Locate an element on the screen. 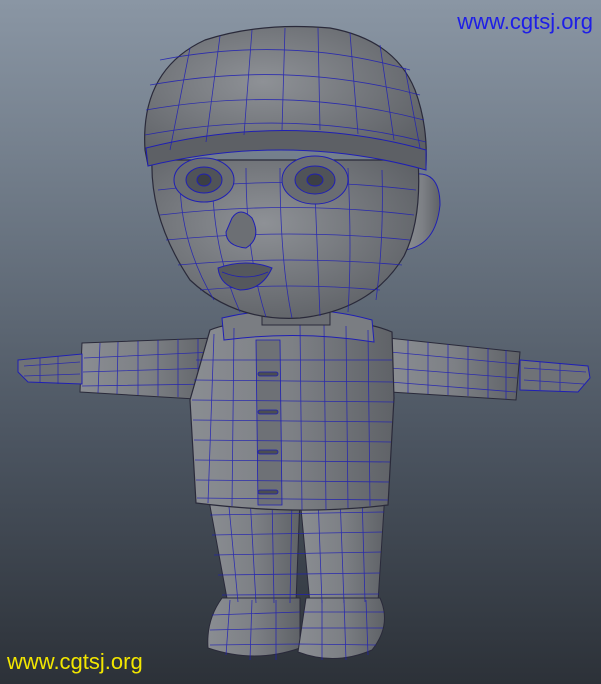 This screenshot has width=601, height=684. left-shoe is located at coordinates (254, 627).